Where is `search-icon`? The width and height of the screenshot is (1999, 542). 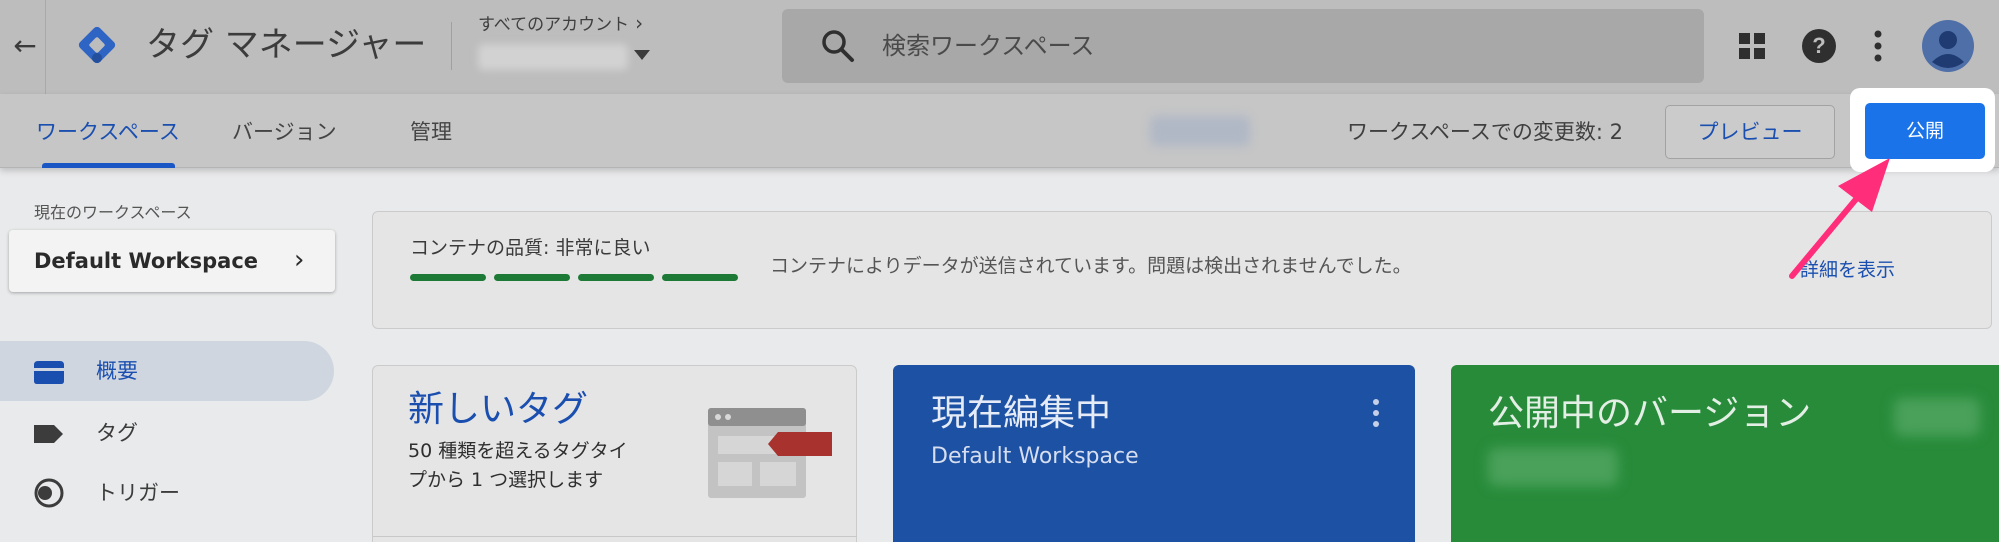
search-icon is located at coordinates (838, 46).